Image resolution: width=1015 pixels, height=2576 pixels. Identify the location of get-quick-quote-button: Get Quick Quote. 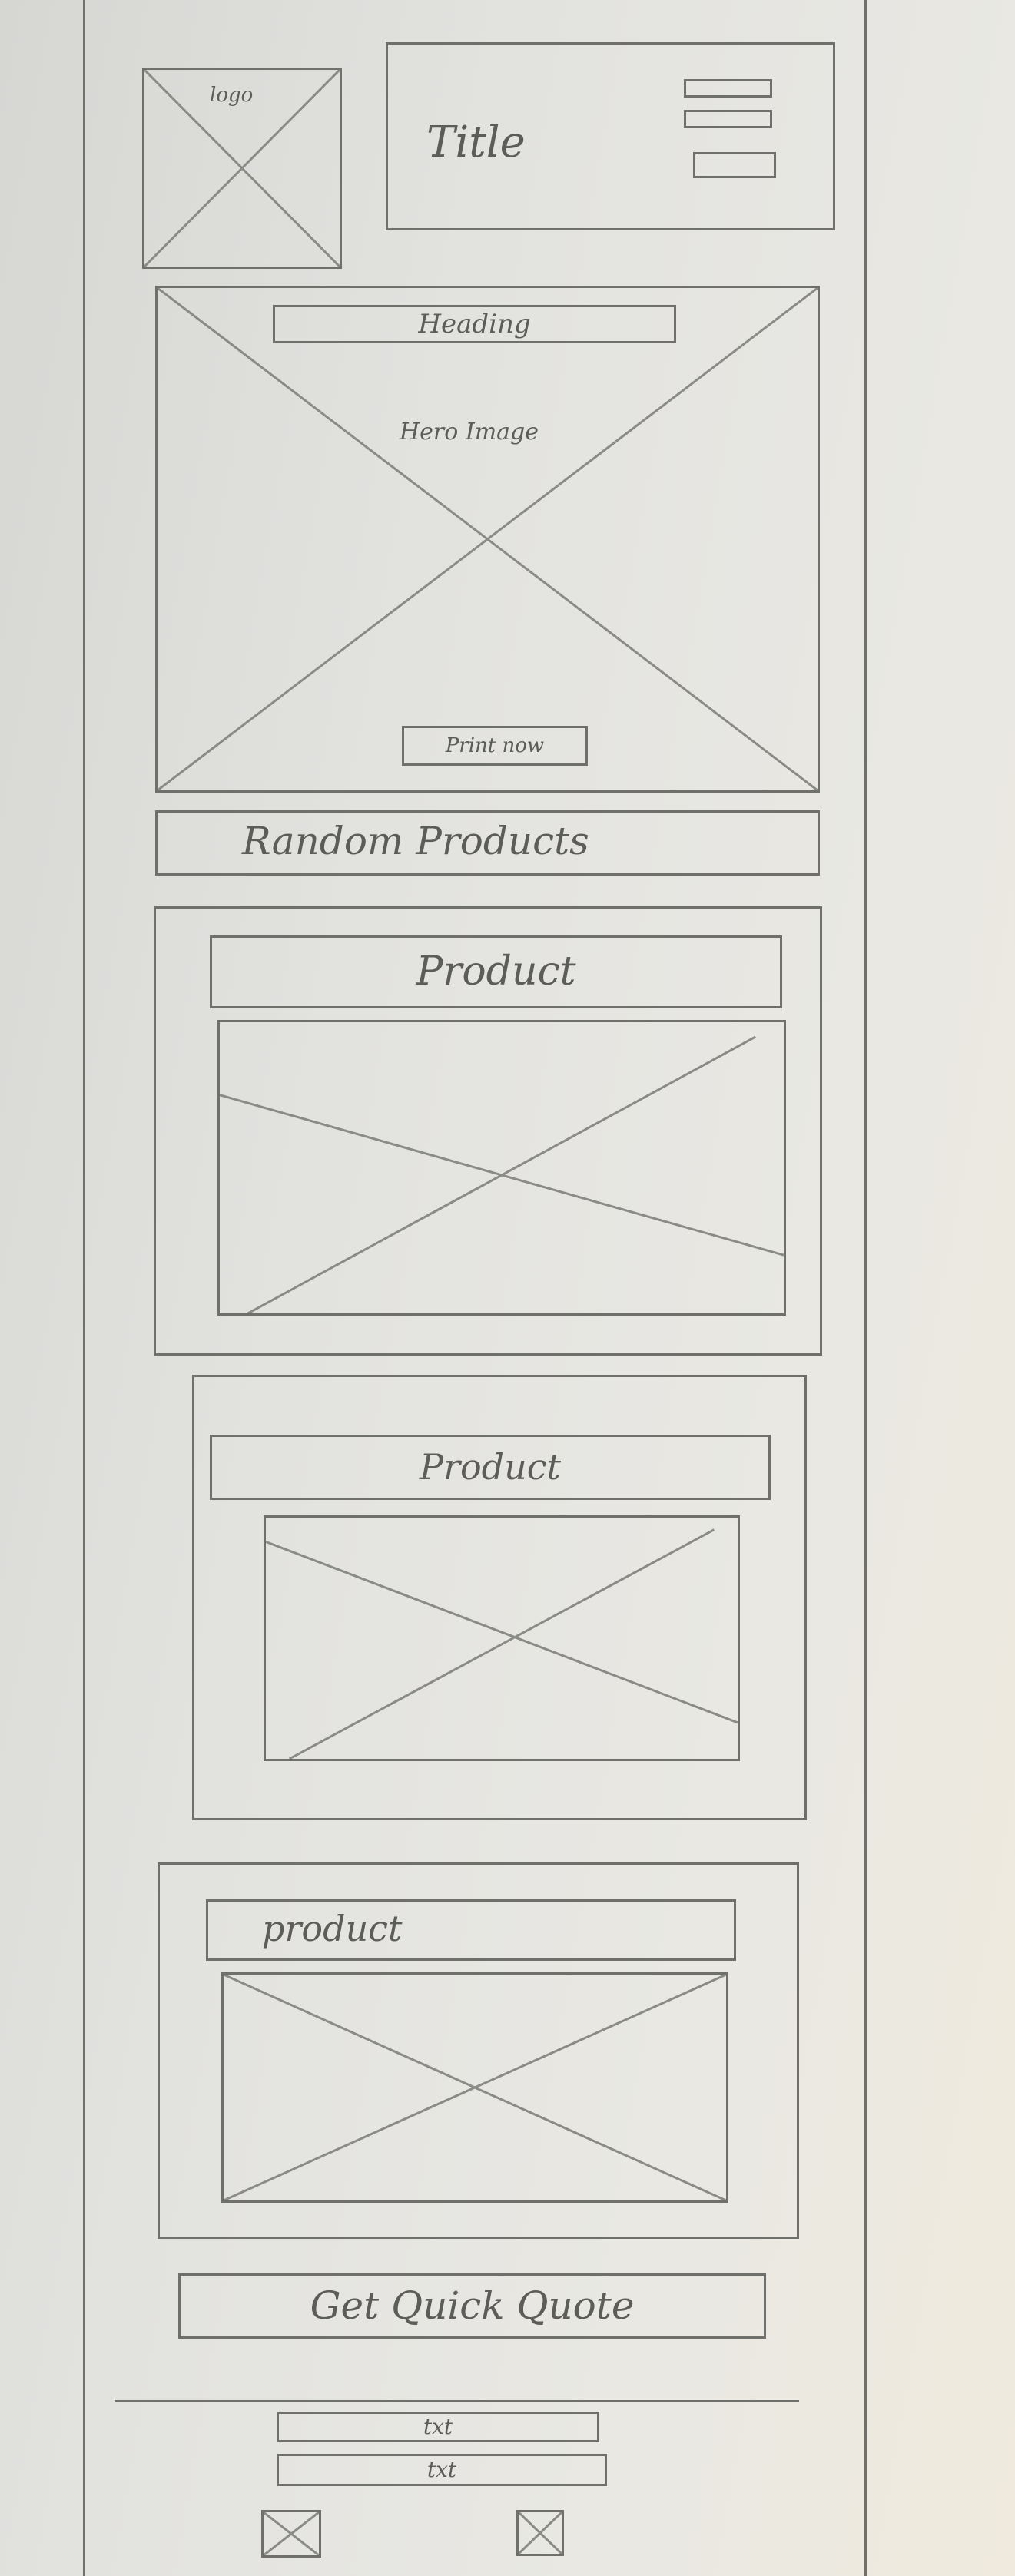
(472, 2306).